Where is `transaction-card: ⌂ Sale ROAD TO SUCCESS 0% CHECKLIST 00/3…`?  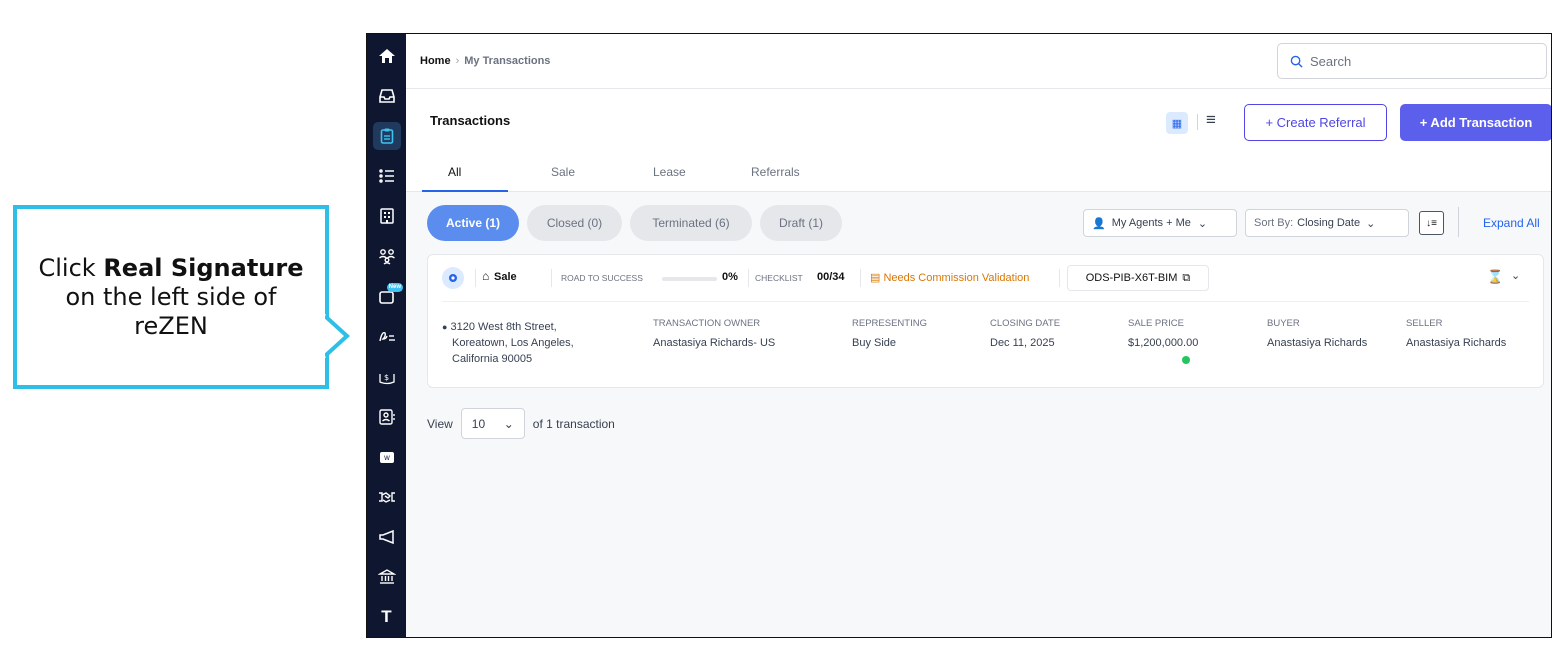
transaction-card: ⌂ Sale ROAD TO SUCCESS 0% CHECKLIST 00/3… is located at coordinates (985, 321).